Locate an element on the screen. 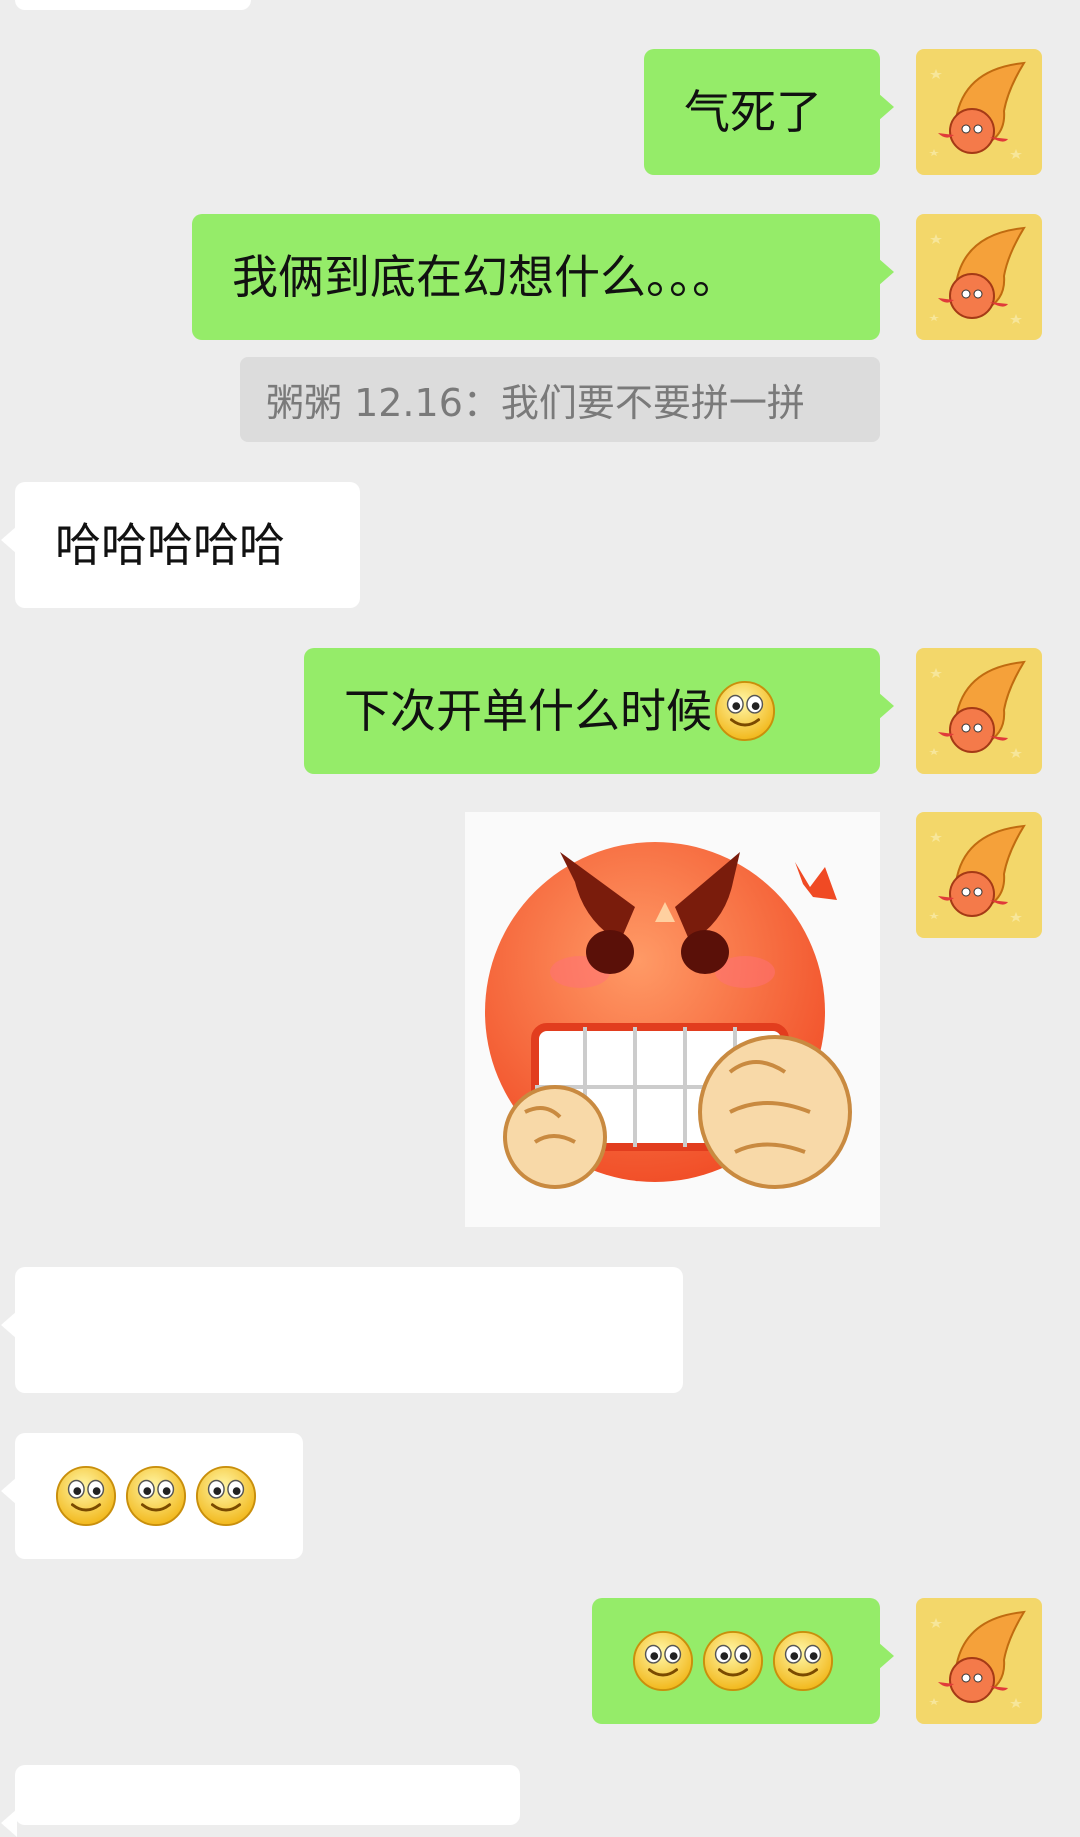  message-bubble-outgoing is located at coordinates (743, 1661).